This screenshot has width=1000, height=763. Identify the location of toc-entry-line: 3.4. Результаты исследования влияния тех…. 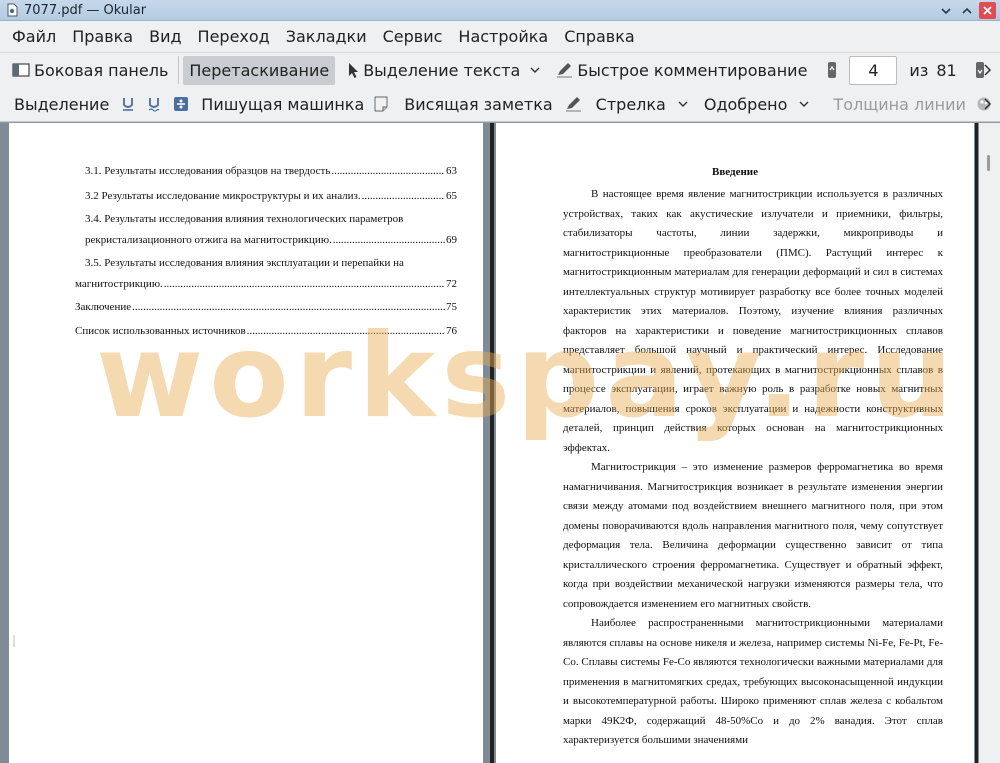
(244, 219).